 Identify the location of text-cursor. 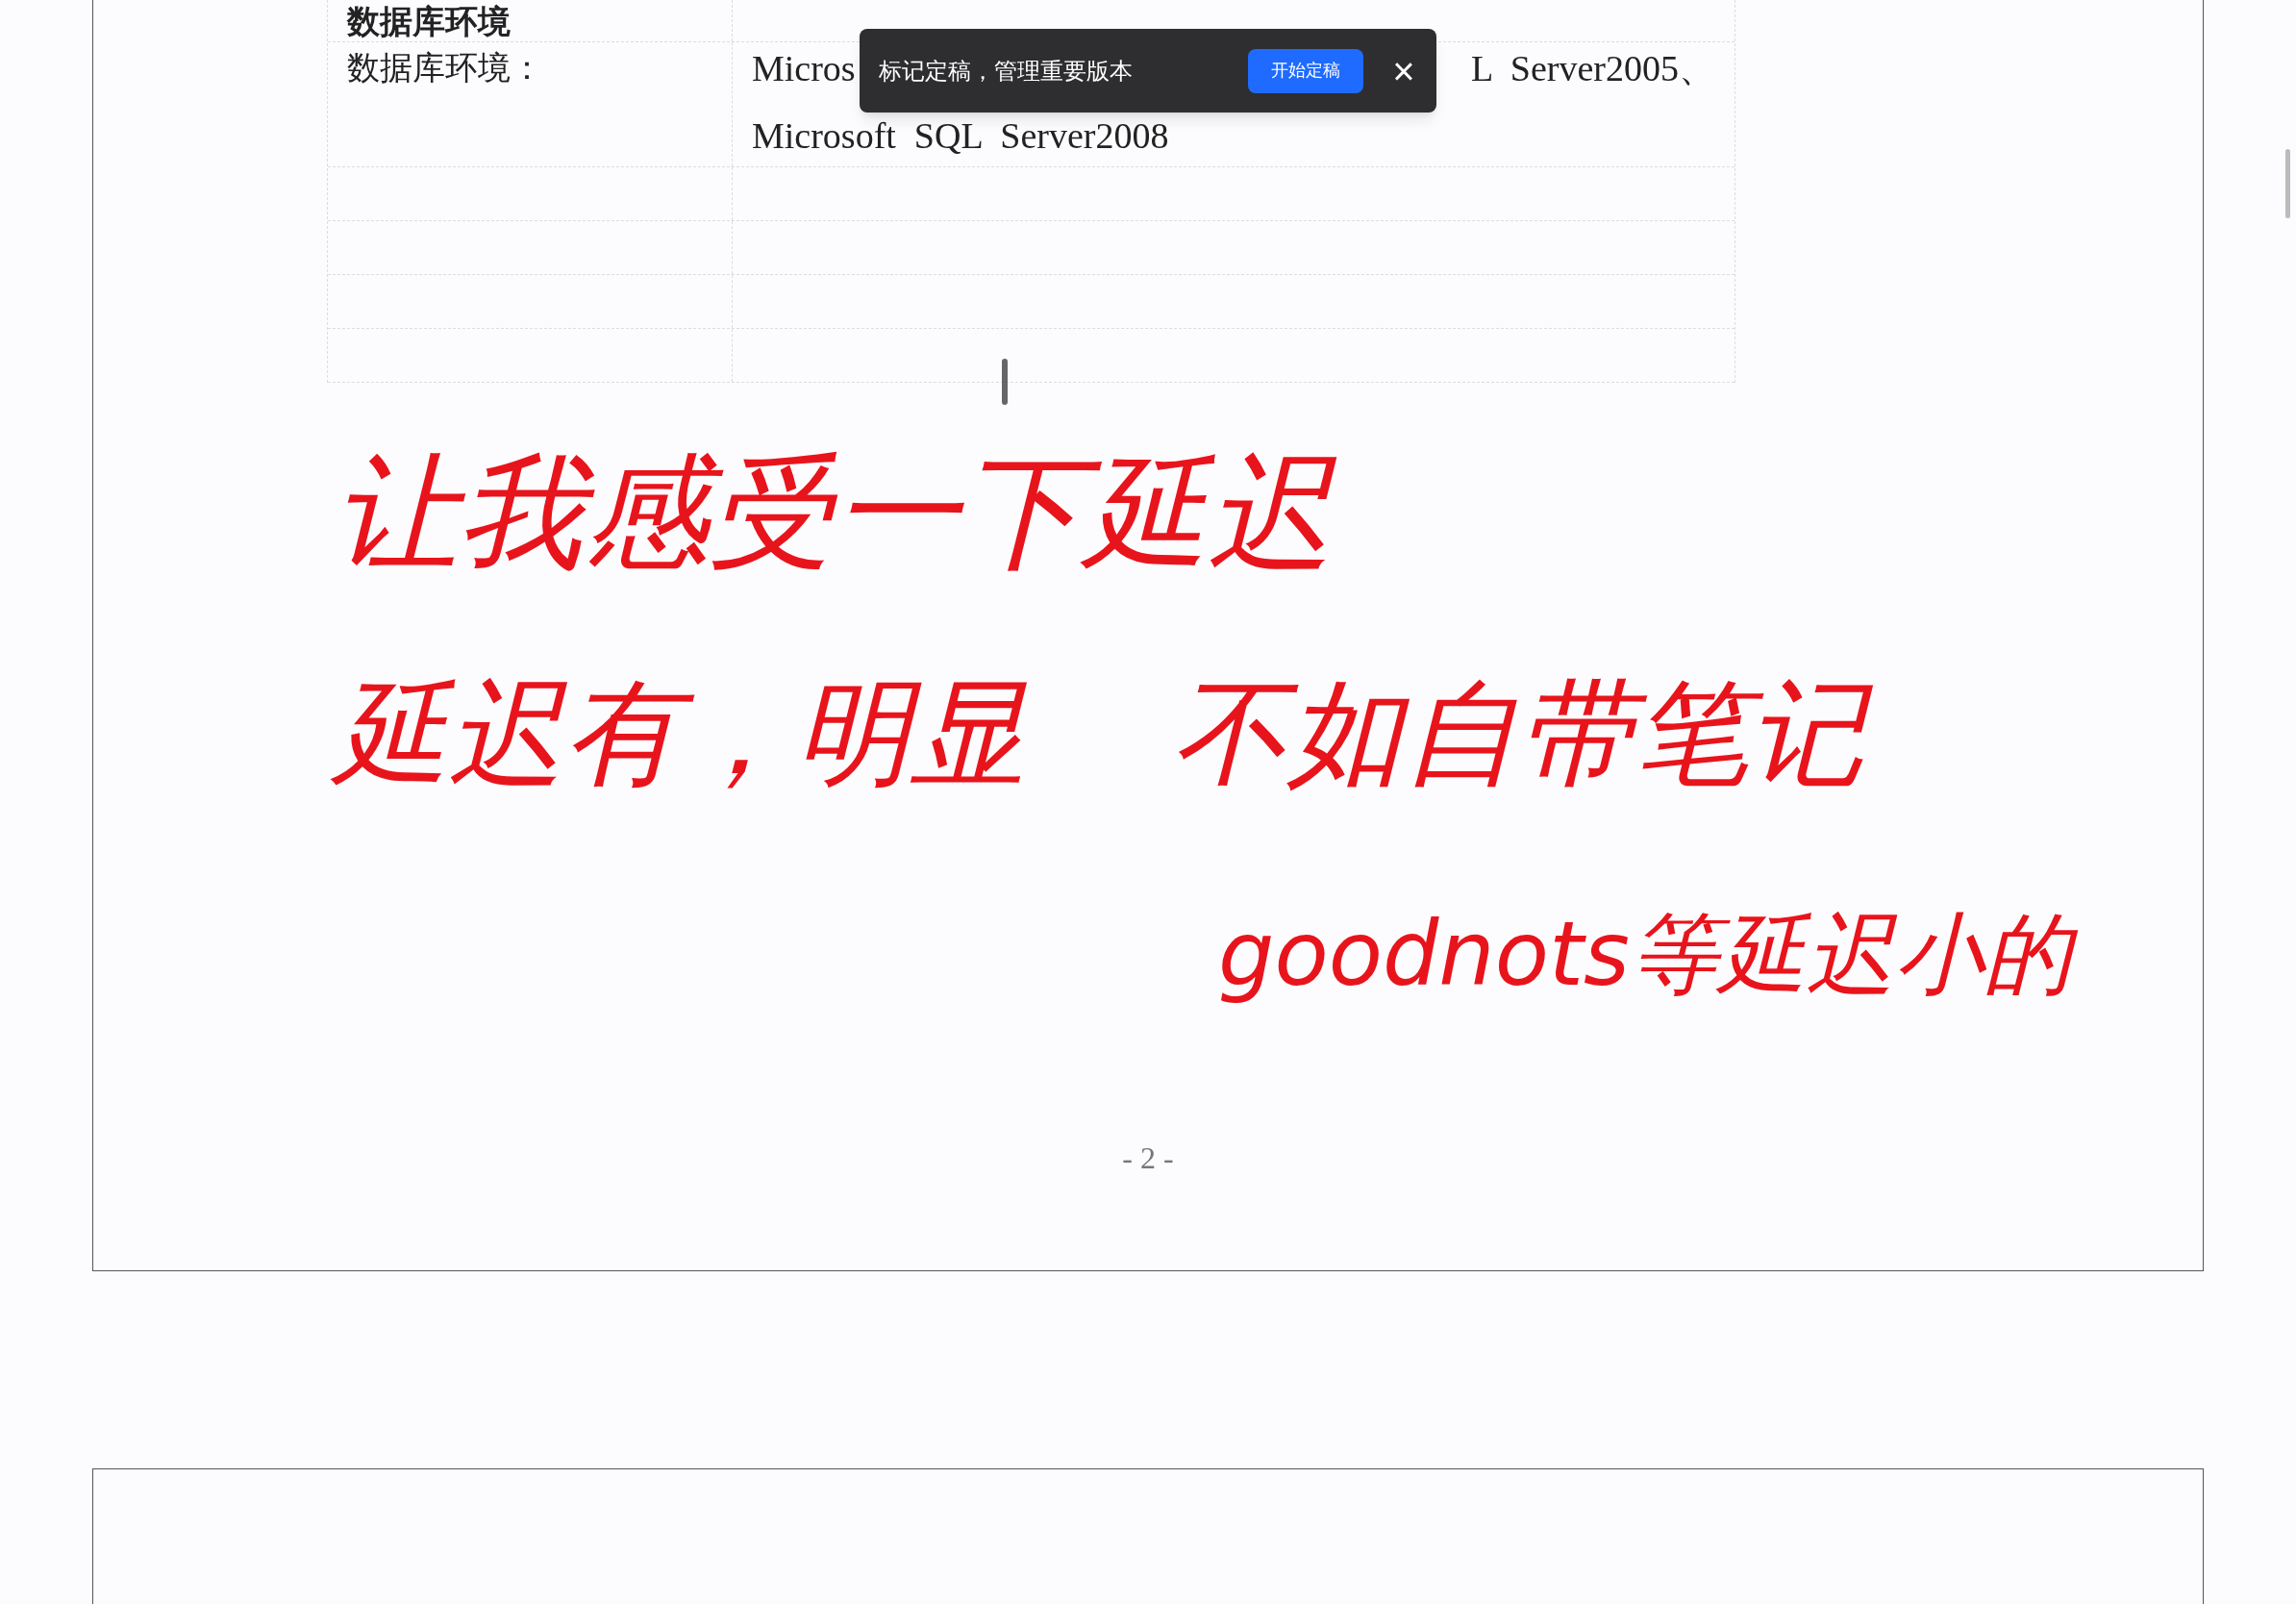
(1005, 382).